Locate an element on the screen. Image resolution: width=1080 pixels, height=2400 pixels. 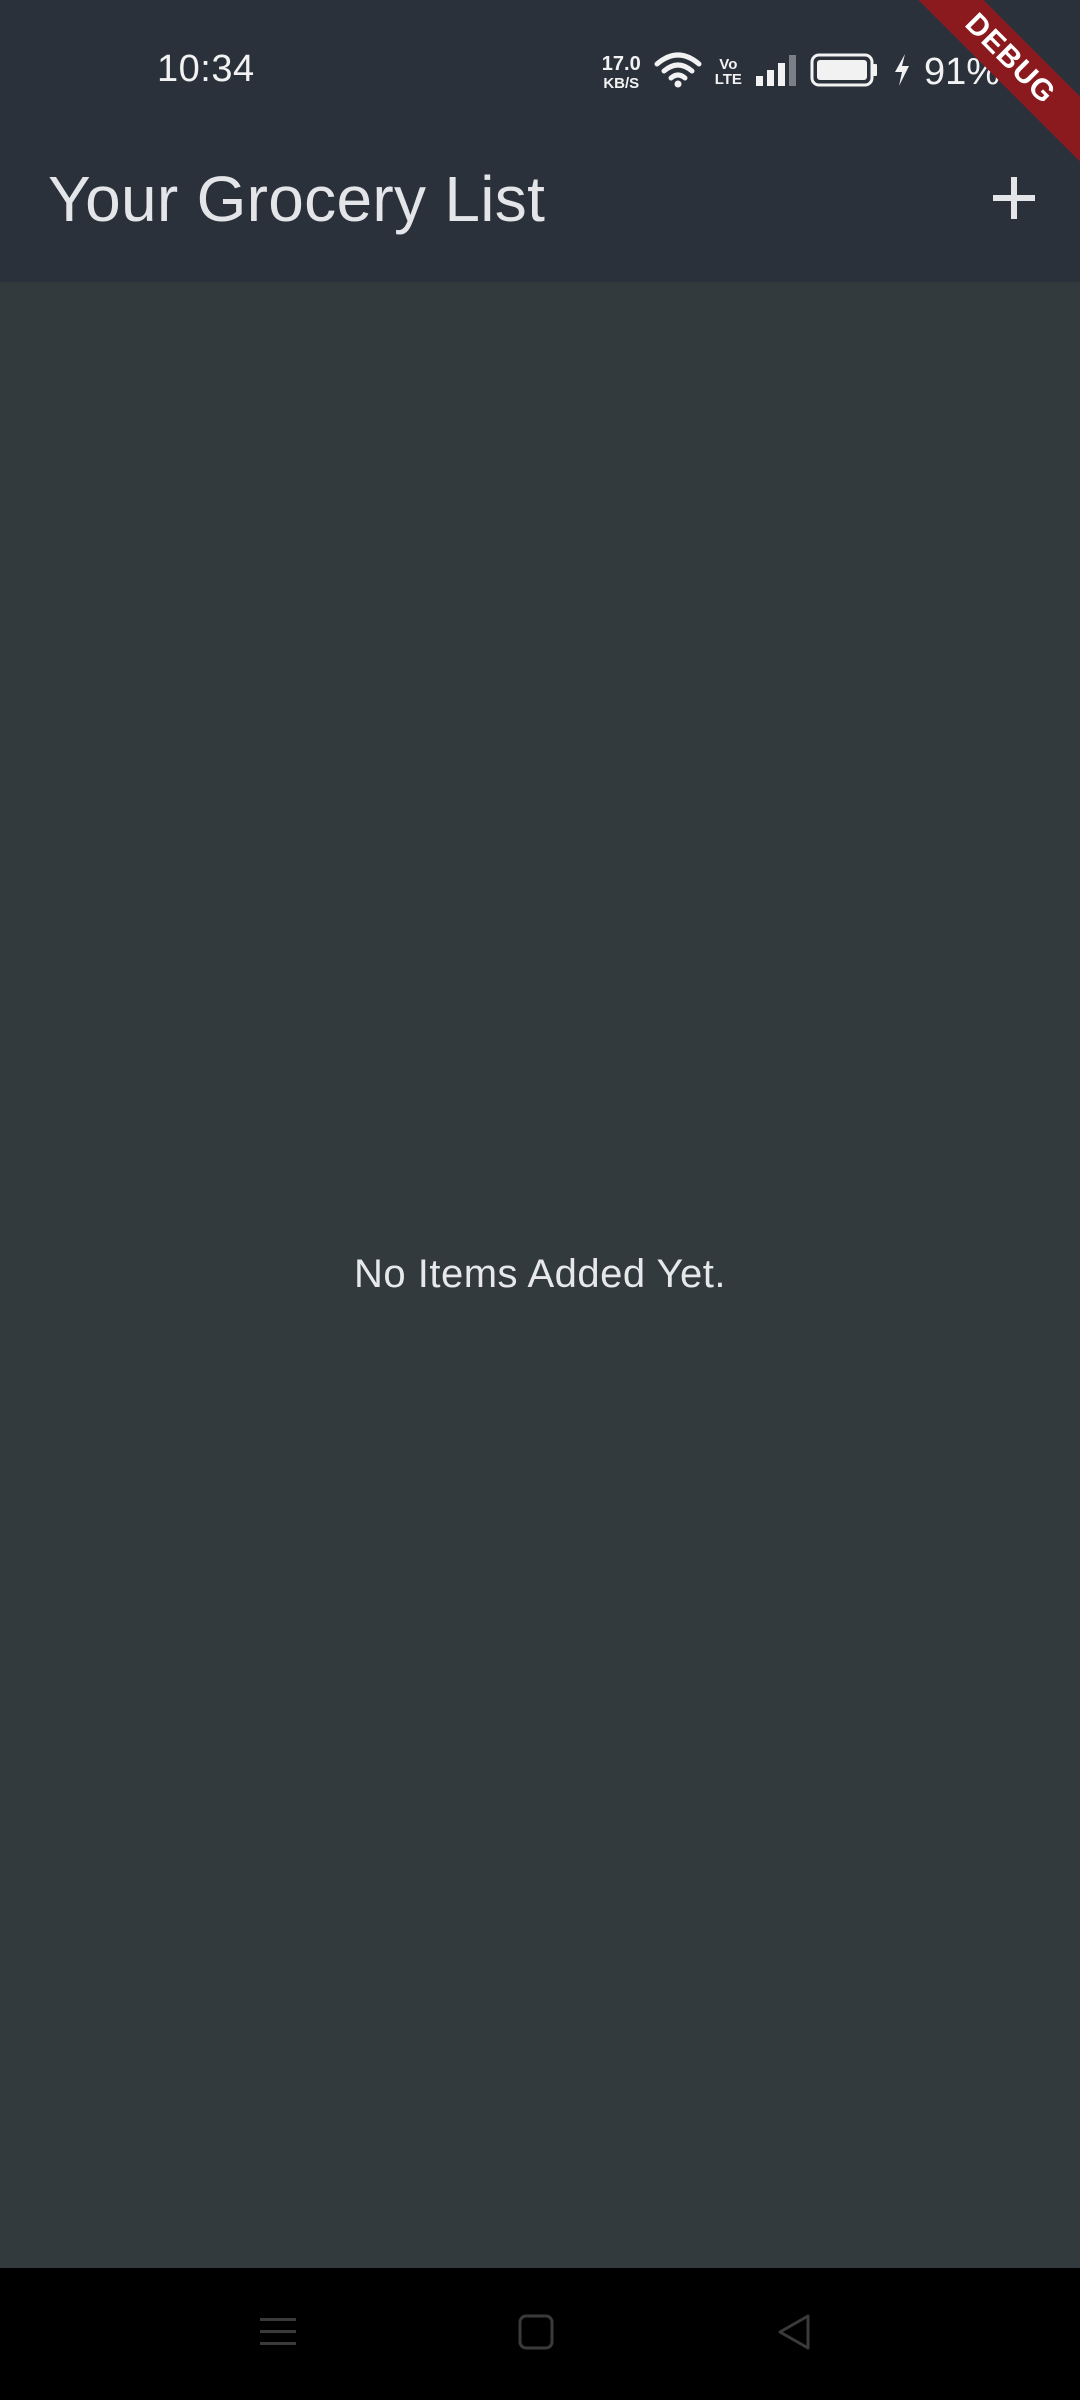
home-icon is located at coordinates (536, 2334).